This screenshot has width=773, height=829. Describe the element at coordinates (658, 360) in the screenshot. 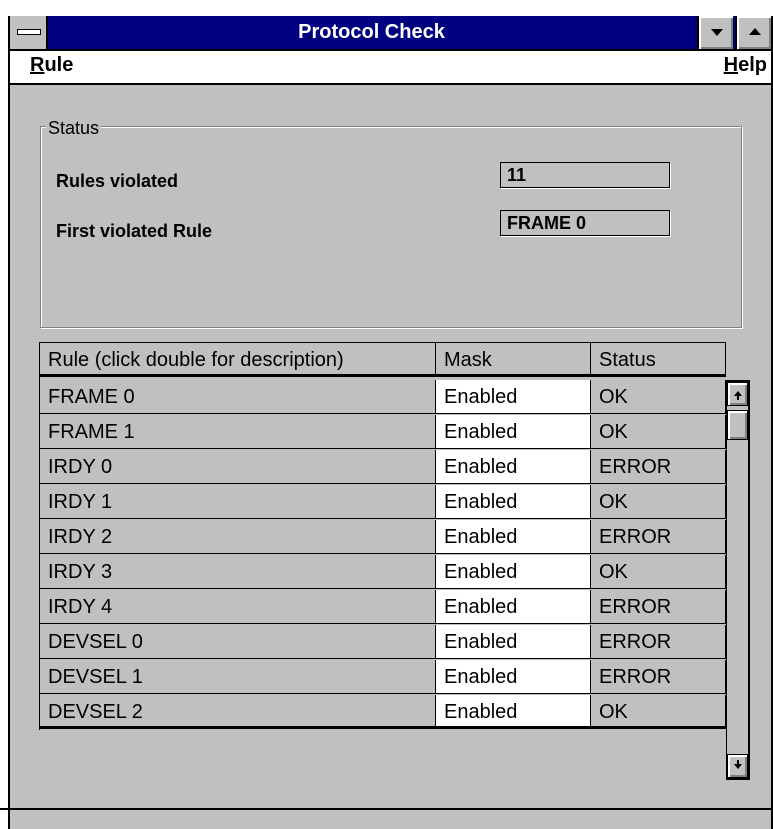

I see `column-header-status: Status` at that location.